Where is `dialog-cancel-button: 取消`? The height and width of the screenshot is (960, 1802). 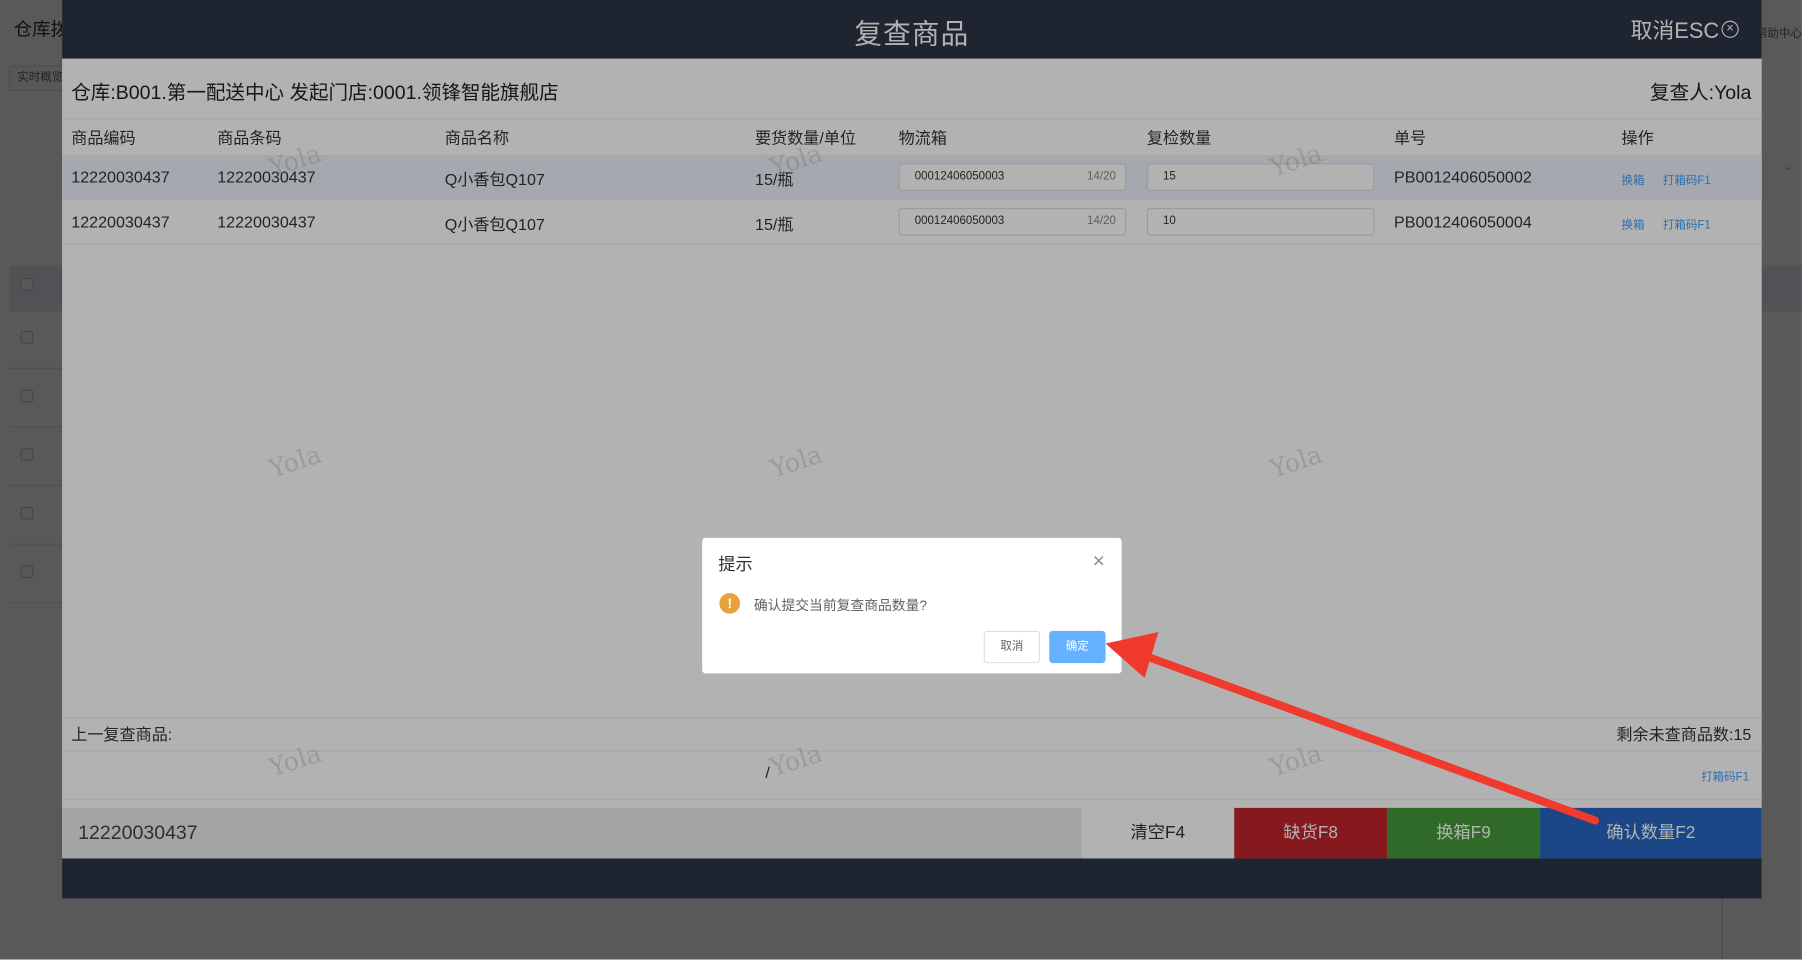 dialog-cancel-button: 取消 is located at coordinates (1012, 647).